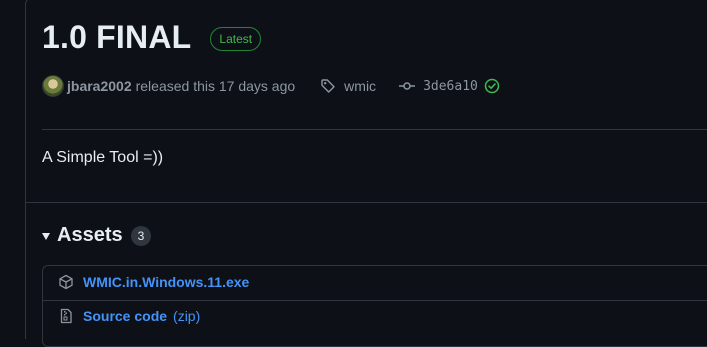  Describe the element at coordinates (374, 129) in the screenshot. I see `header-divider` at that location.